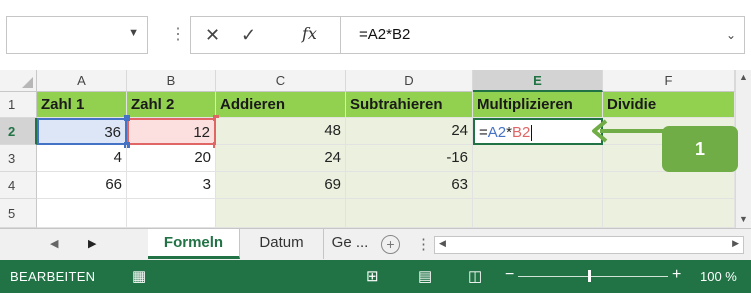 This screenshot has height=293, width=751. I want to click on prev-sheet-icon: ◀, so click(54, 243).